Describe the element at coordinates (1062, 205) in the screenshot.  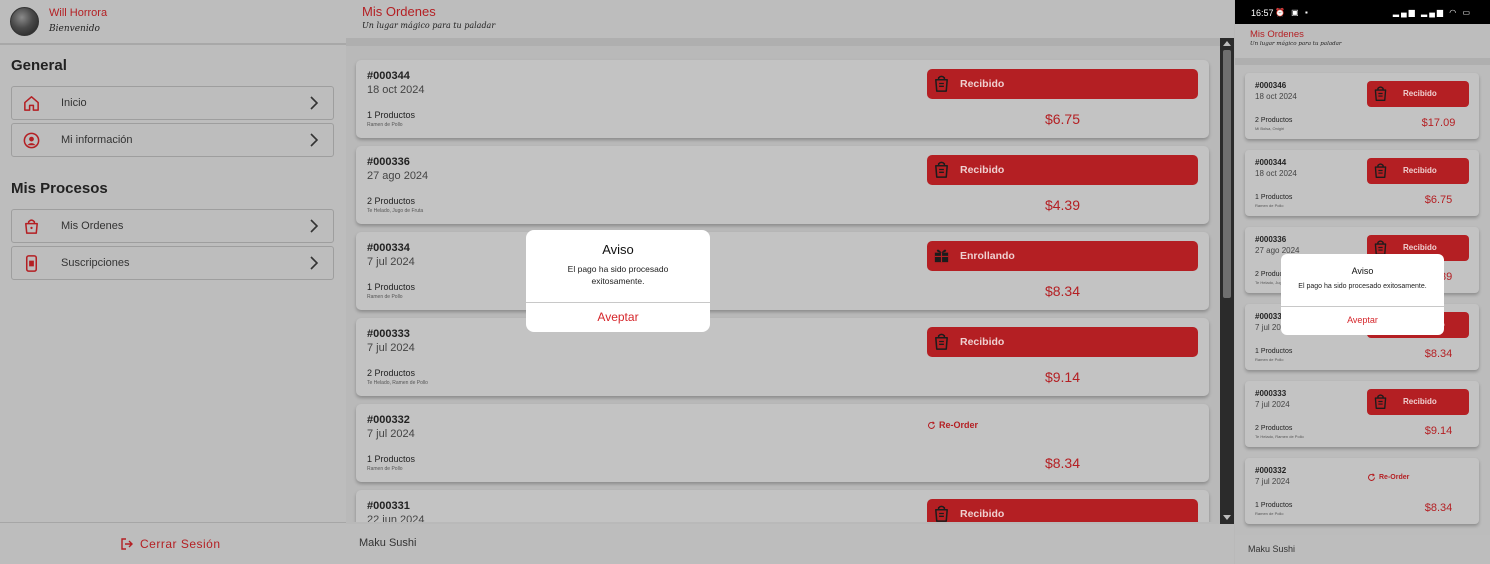
I see `order-price: $4.39` at that location.